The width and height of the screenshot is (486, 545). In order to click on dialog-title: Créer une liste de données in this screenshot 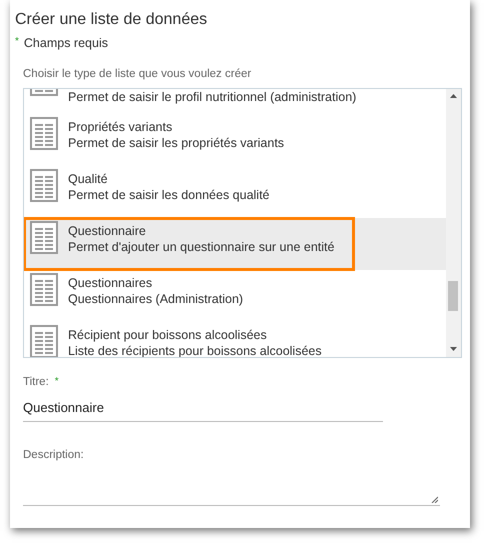, I will do `click(111, 20)`.